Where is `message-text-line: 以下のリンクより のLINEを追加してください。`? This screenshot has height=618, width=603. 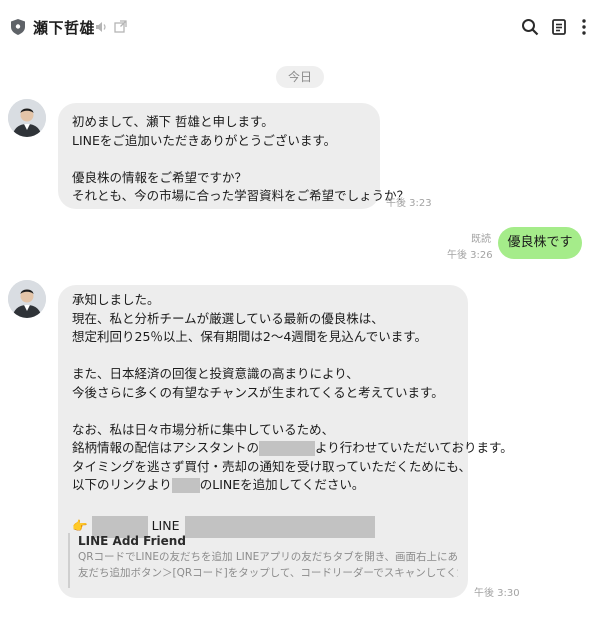 message-text-line: 以下のリンクより のLINEを追加してください。 is located at coordinates (263, 485).